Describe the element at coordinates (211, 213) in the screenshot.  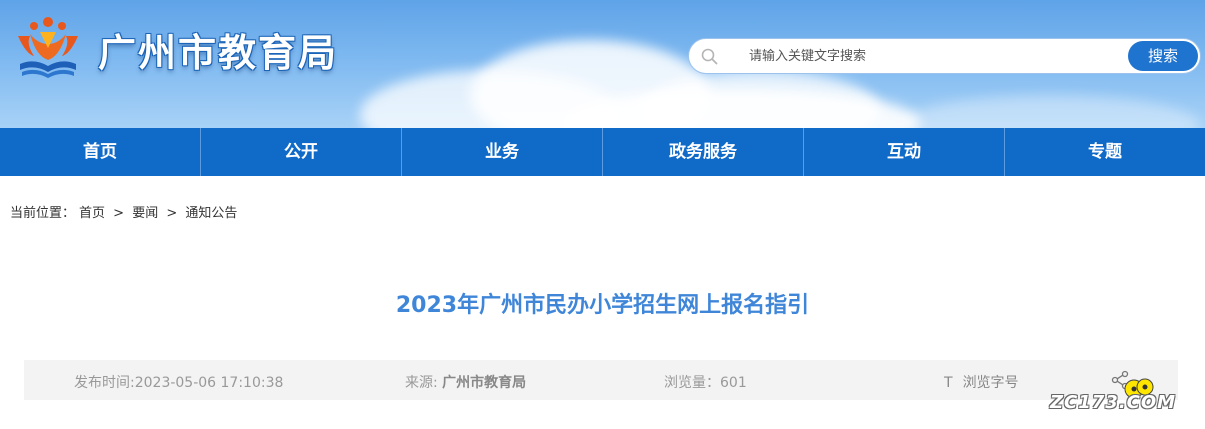
I see `breadcrumb-item-notices: 通知公告` at that location.